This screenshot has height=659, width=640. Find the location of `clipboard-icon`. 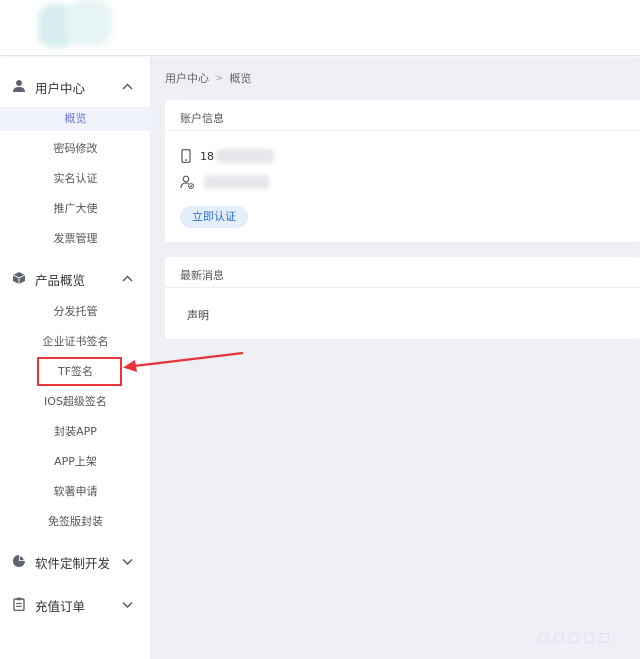

clipboard-icon is located at coordinates (19, 604).